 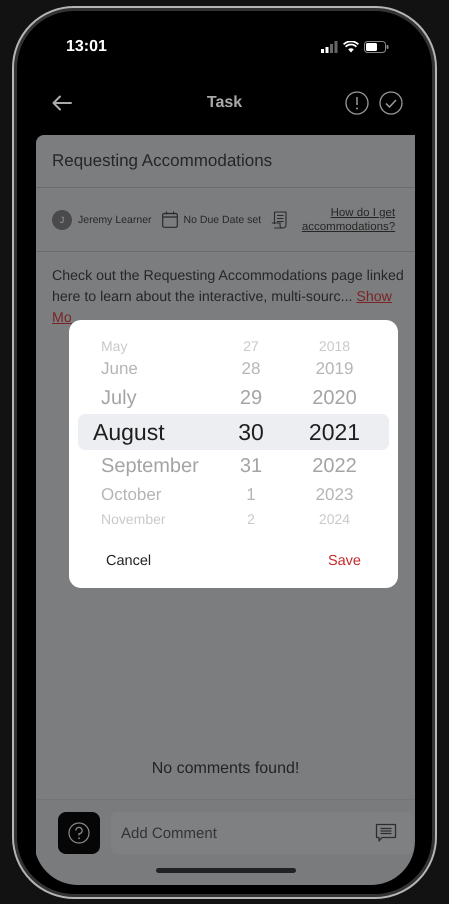 What do you see at coordinates (62, 102) in the screenshot?
I see `back-arrow-icon` at bounding box center [62, 102].